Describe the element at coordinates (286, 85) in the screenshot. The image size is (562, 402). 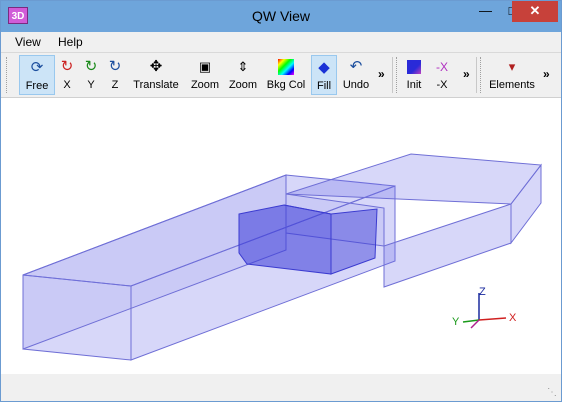
I see `bkg-col-label: Bkg Col` at that location.